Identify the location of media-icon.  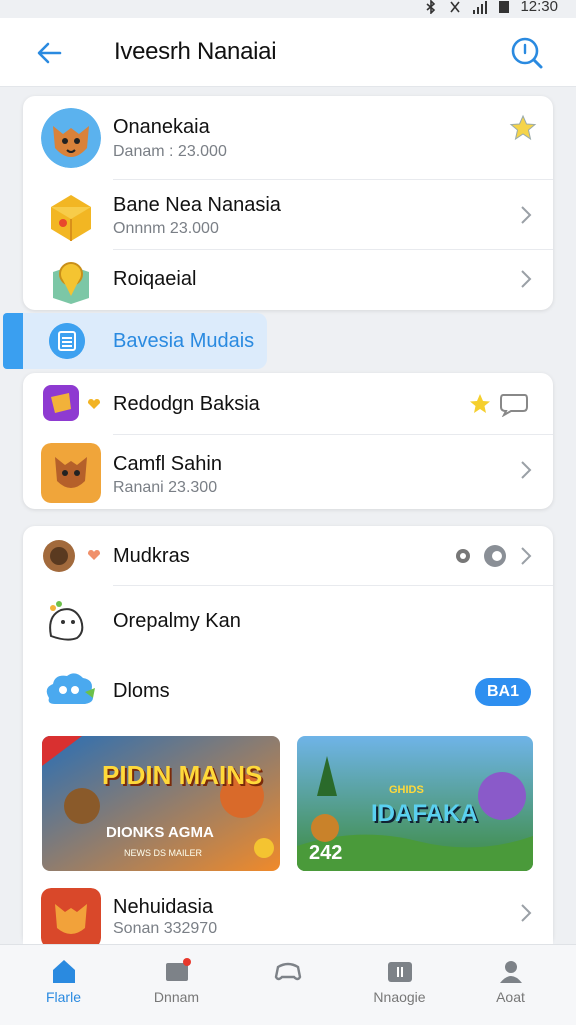
(178, 969).